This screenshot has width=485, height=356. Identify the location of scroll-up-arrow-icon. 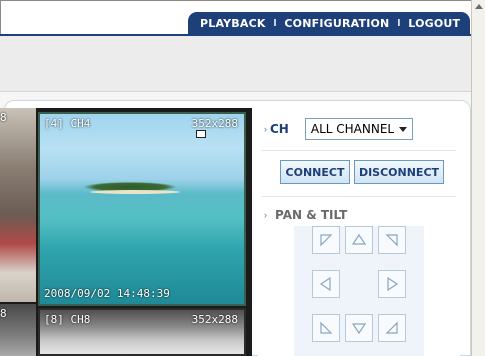
(479, 6).